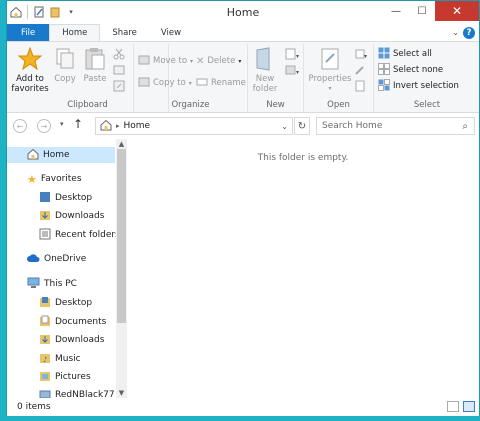 This screenshot has width=480, height=421. Describe the element at coordinates (453, 406) in the screenshot. I see `details-view-icon` at that location.